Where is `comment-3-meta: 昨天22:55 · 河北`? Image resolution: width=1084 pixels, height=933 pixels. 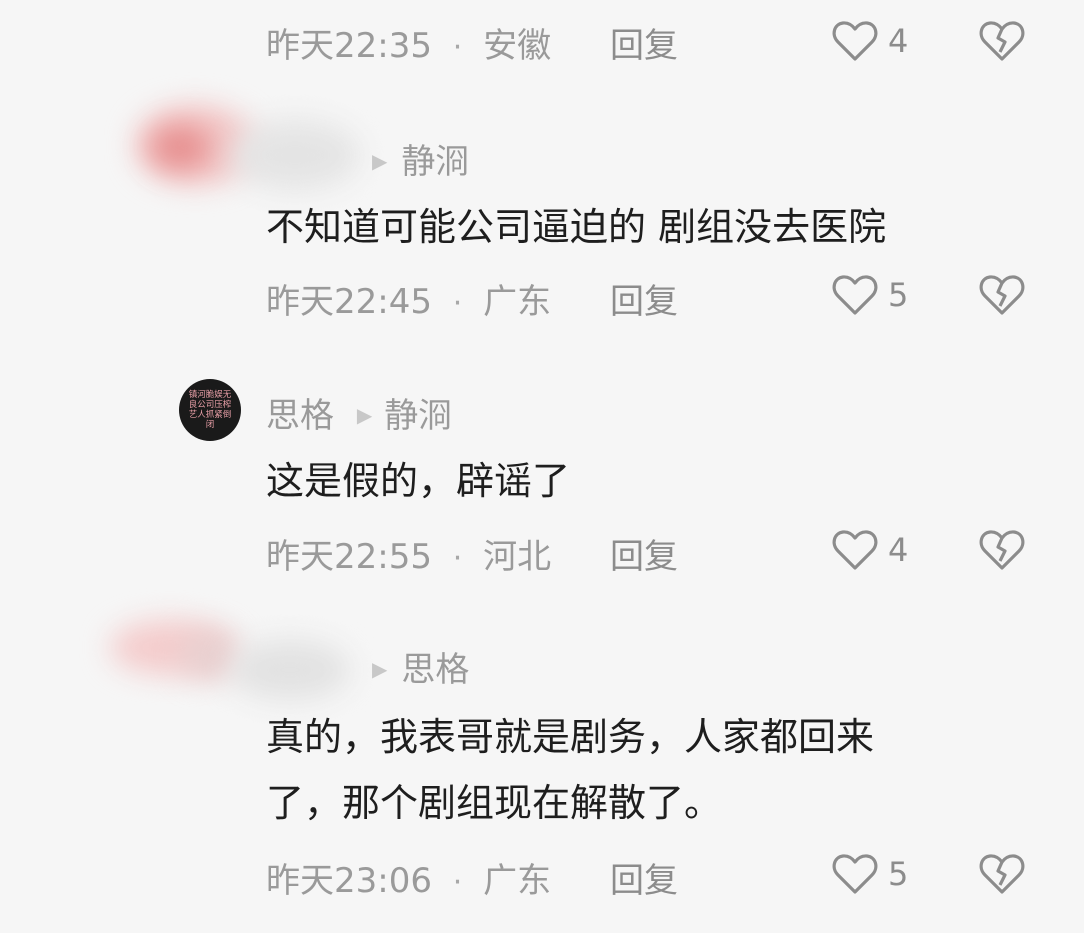 comment-3-meta: 昨天22:55 · 河北 is located at coordinates (408, 553).